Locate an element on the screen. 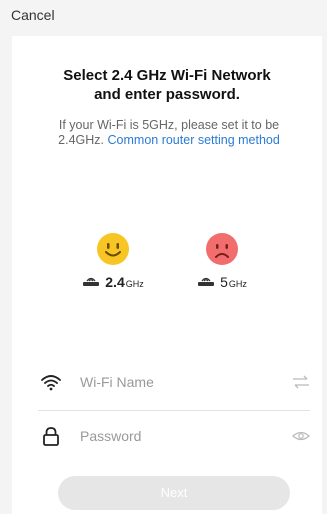 The height and width of the screenshot is (514, 327). top-bar: Cancel is located at coordinates (163, 16).